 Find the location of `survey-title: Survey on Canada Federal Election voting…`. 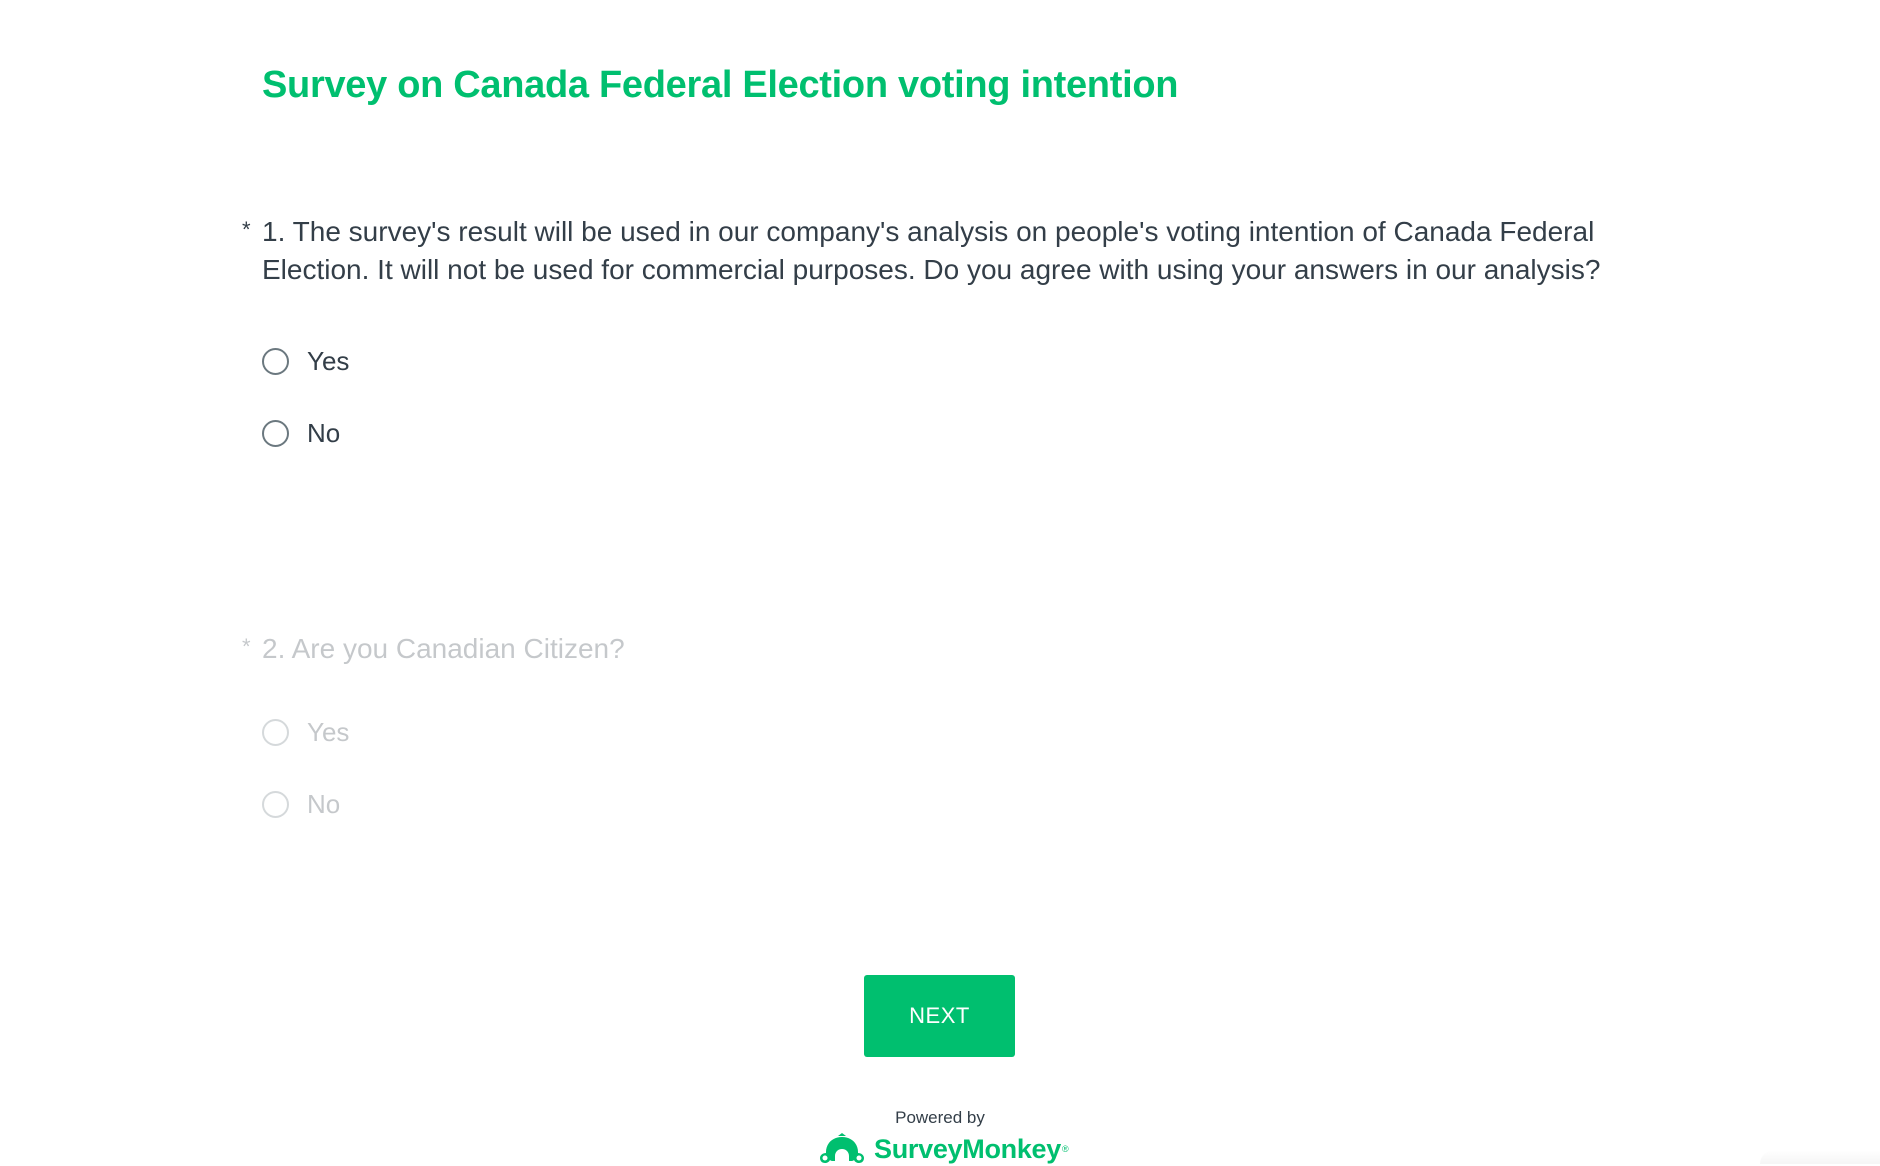

survey-title: Survey on Canada Federal Election voting… is located at coordinates (720, 85).